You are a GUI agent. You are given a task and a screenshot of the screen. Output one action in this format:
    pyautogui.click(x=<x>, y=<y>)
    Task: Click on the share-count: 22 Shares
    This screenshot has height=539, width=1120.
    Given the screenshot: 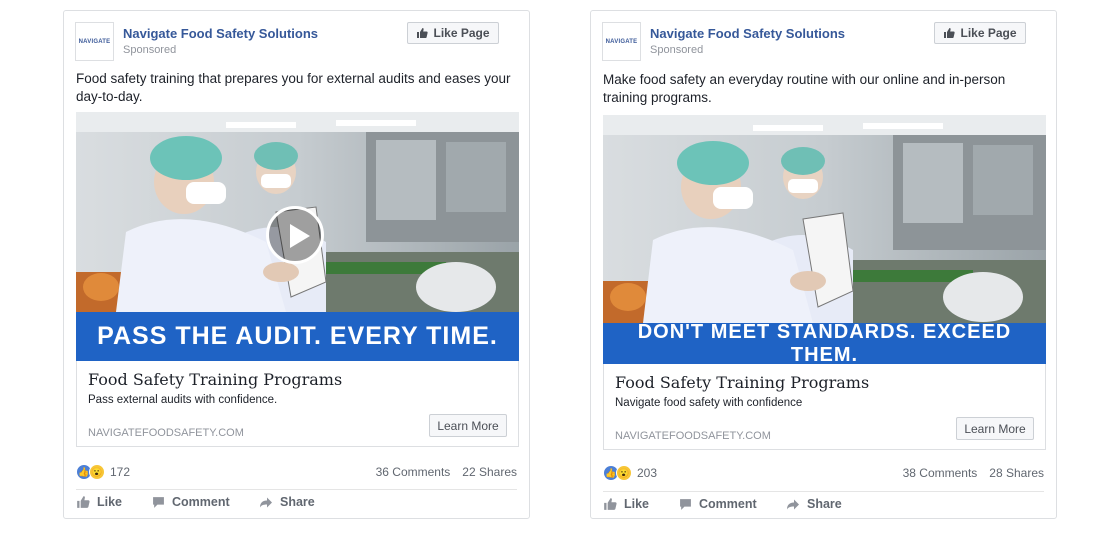 What is the action you would take?
    pyautogui.click(x=489, y=472)
    